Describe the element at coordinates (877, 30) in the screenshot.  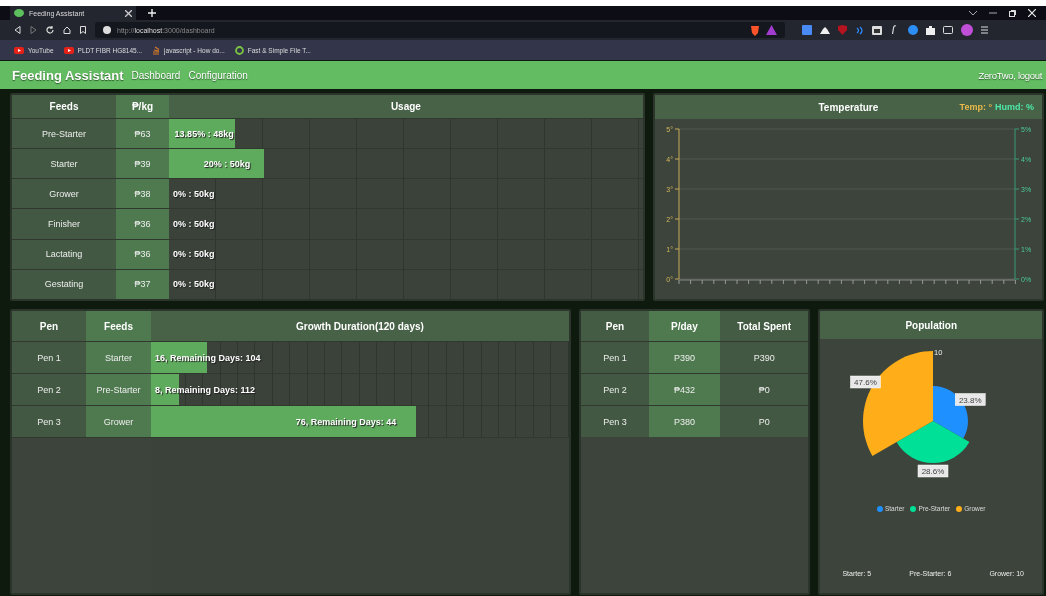
I see `window-icon` at that location.